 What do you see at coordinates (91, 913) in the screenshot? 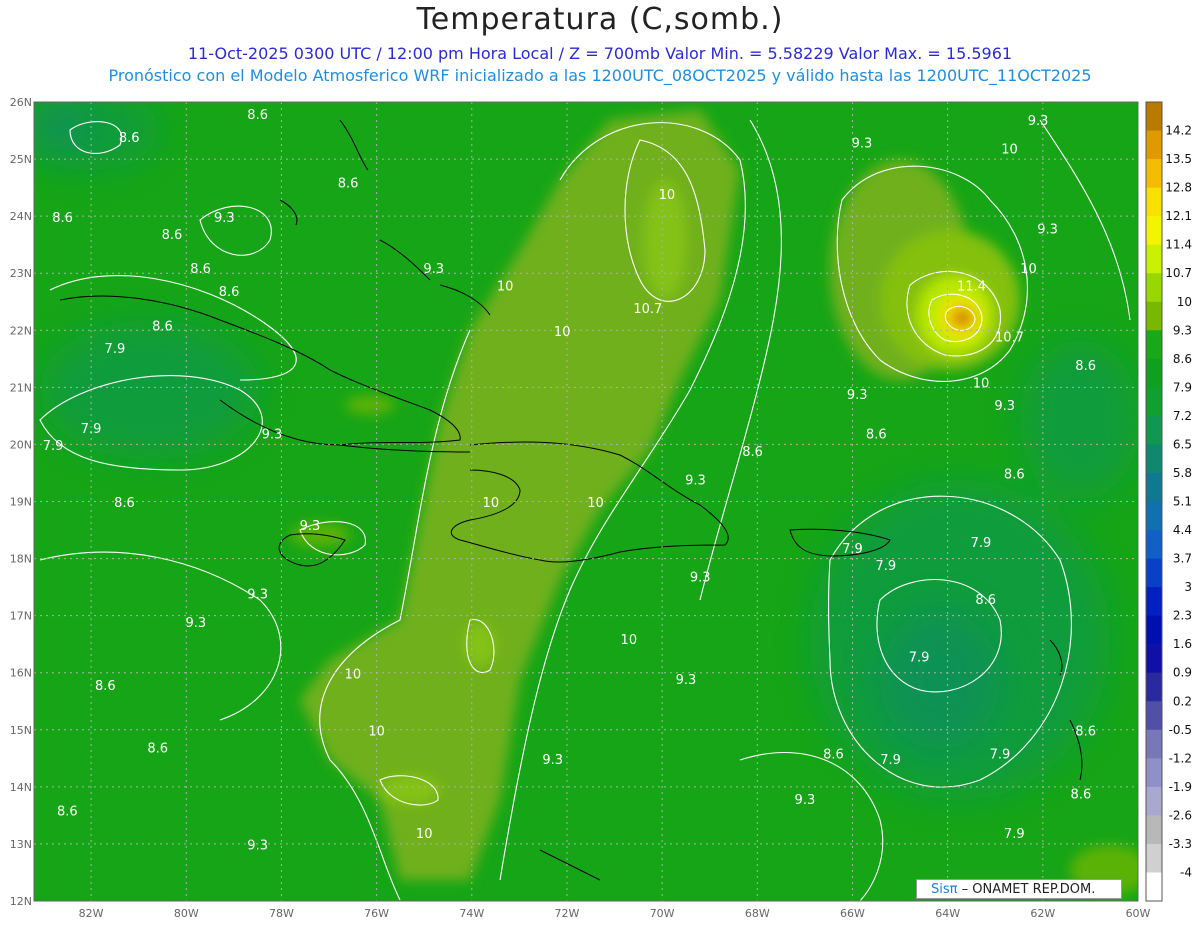
I see `lon-tick-label: 82W` at bounding box center [91, 913].